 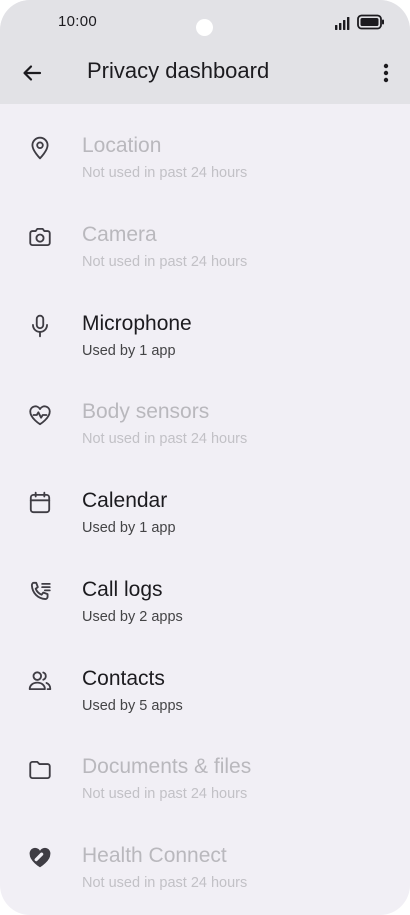 I want to click on location-pin-icon, so click(x=40, y=148).